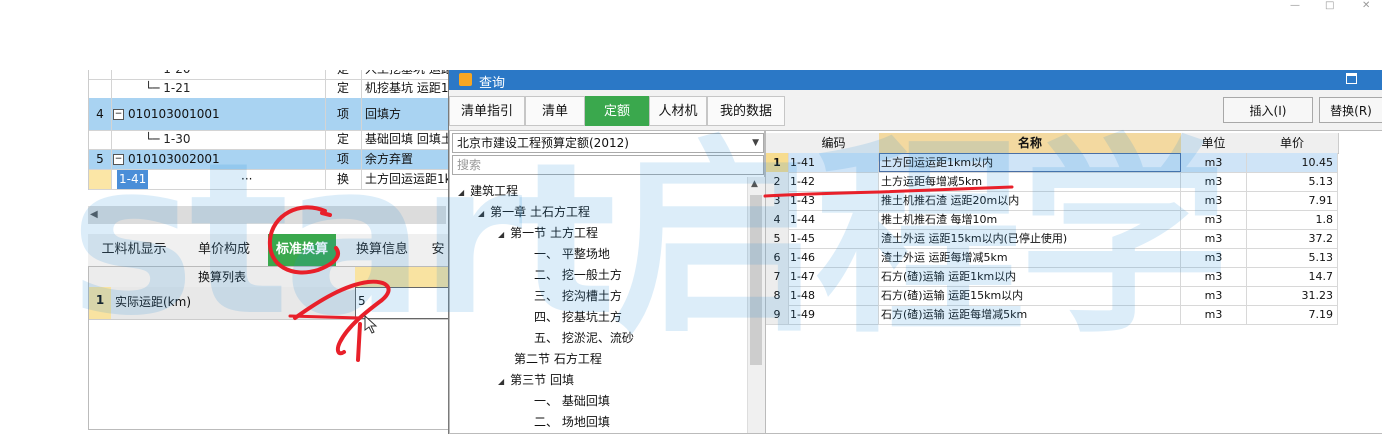 The height and width of the screenshot is (434, 1382). I want to click on ellipsis-button: ···, so click(246, 179).